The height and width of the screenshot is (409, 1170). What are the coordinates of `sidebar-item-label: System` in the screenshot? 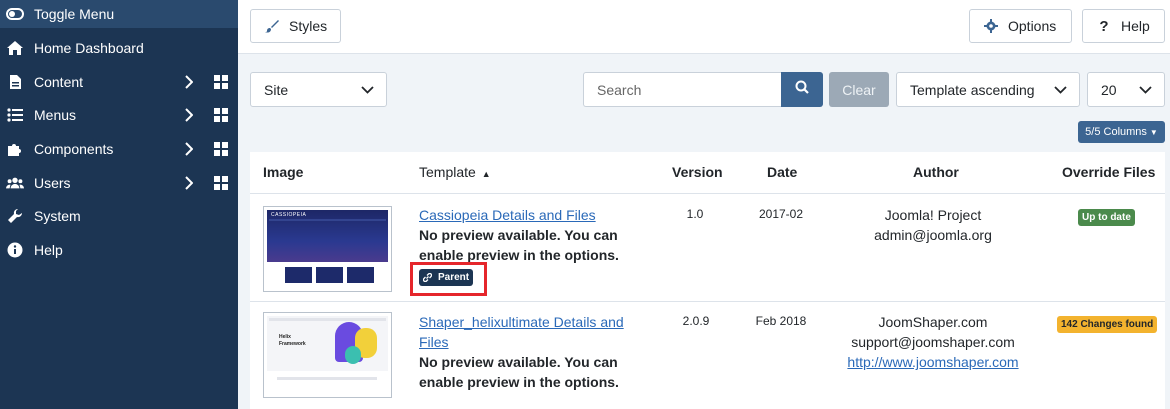 It's located at (57, 215).